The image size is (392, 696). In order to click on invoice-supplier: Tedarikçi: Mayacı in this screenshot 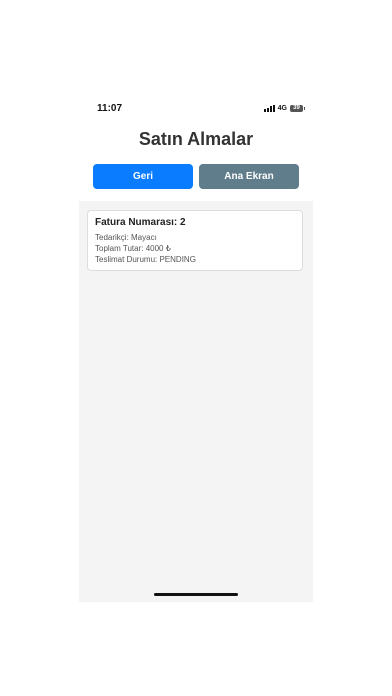, I will do `click(126, 237)`.